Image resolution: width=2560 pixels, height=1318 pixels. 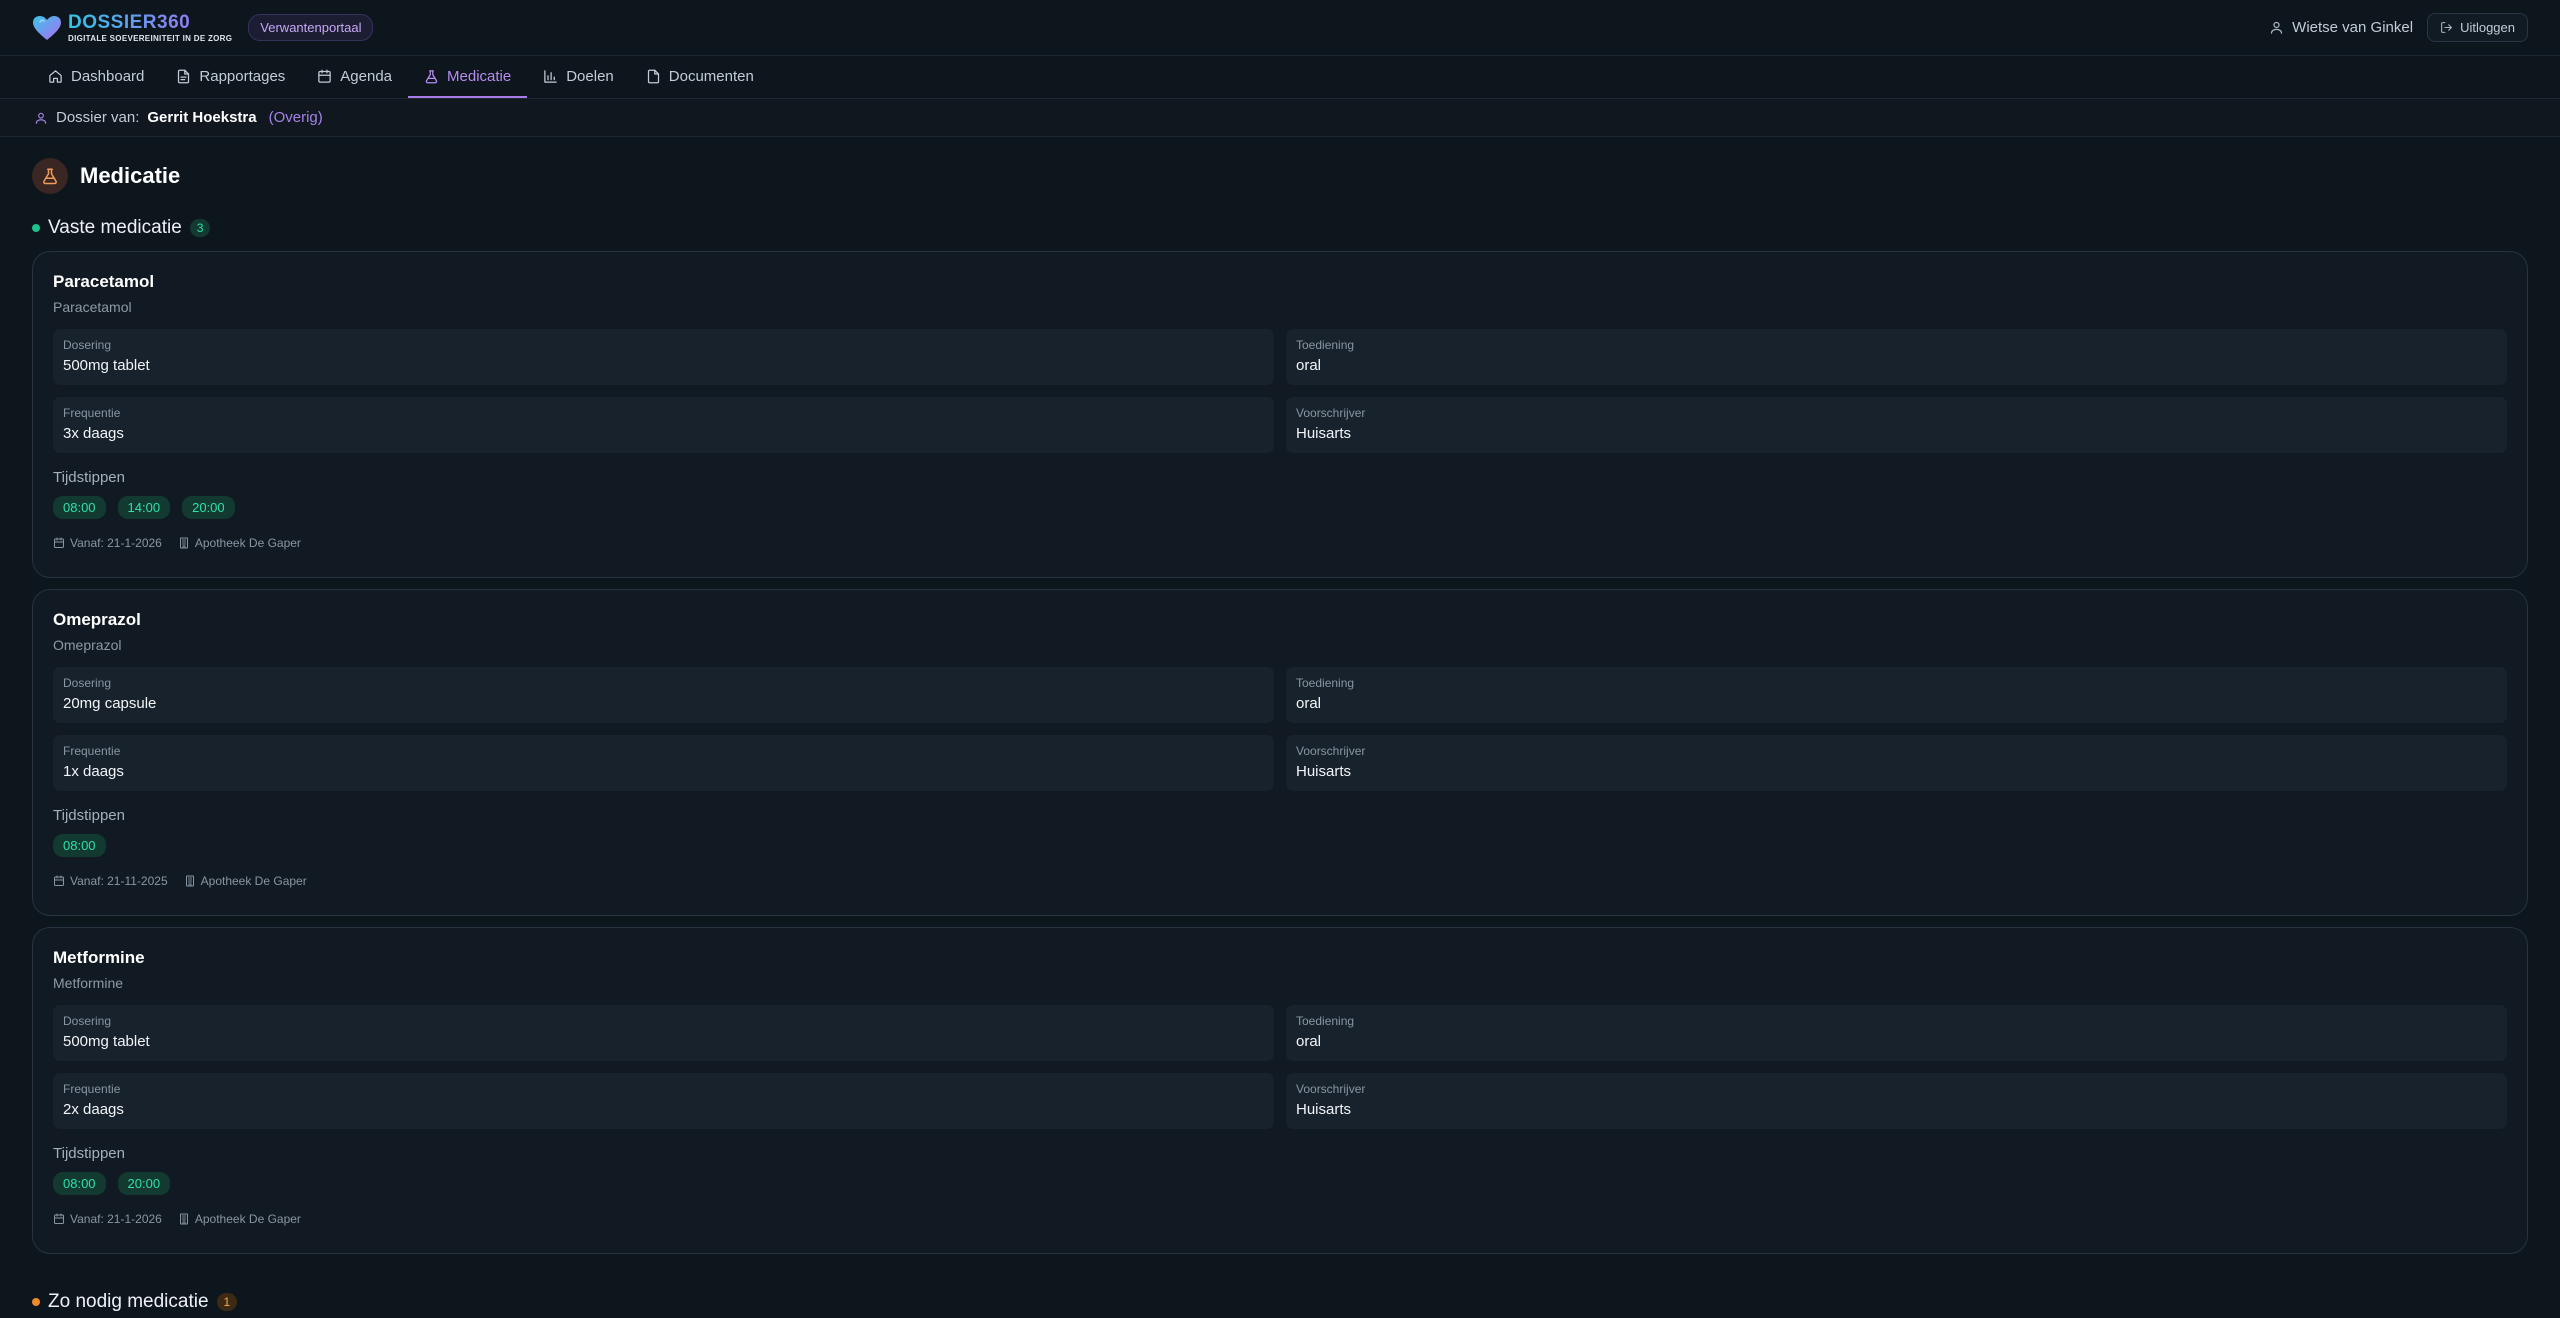 What do you see at coordinates (202, 117) in the screenshot?
I see `dossier-client-name: Gerrit Hoekstra` at bounding box center [202, 117].